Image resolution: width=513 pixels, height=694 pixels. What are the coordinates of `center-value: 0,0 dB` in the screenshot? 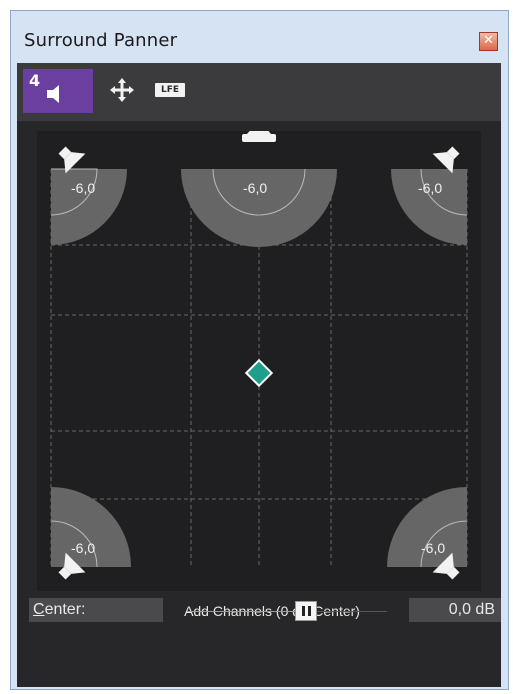 It's located at (455, 610).